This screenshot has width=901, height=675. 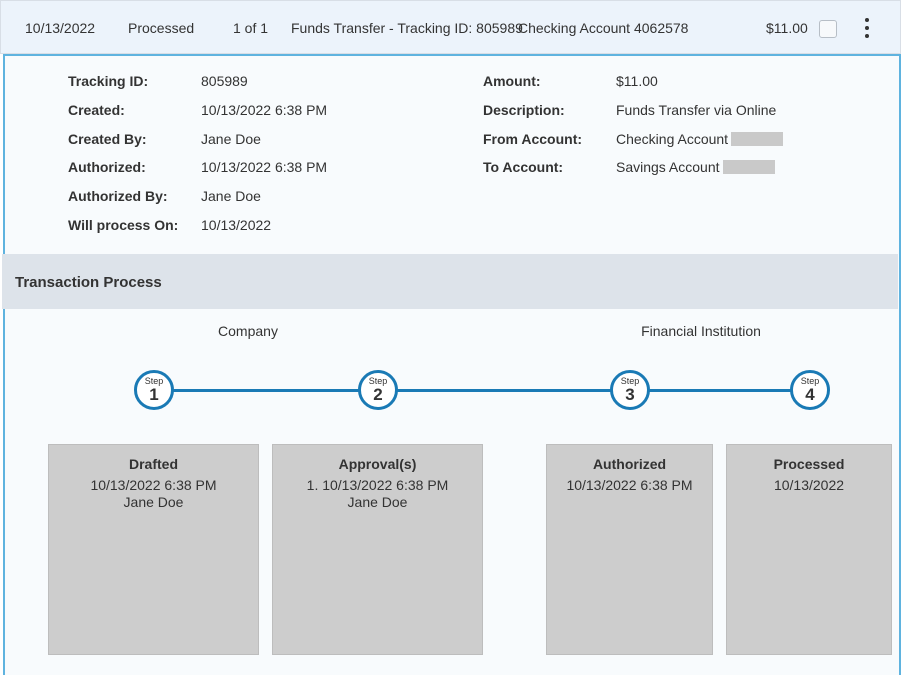 What do you see at coordinates (787, 28) in the screenshot?
I see `row-amount: $11.00` at bounding box center [787, 28].